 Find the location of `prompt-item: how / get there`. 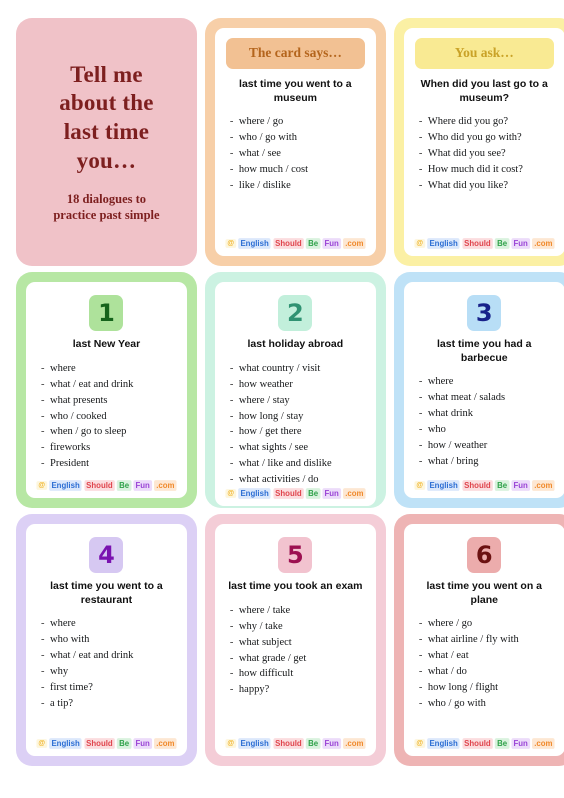

prompt-item: how / get there is located at coordinates (298, 432).